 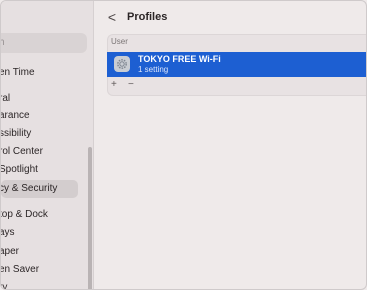 I want to click on sidebar-item-screen-time: en Time, so click(x=47, y=73).